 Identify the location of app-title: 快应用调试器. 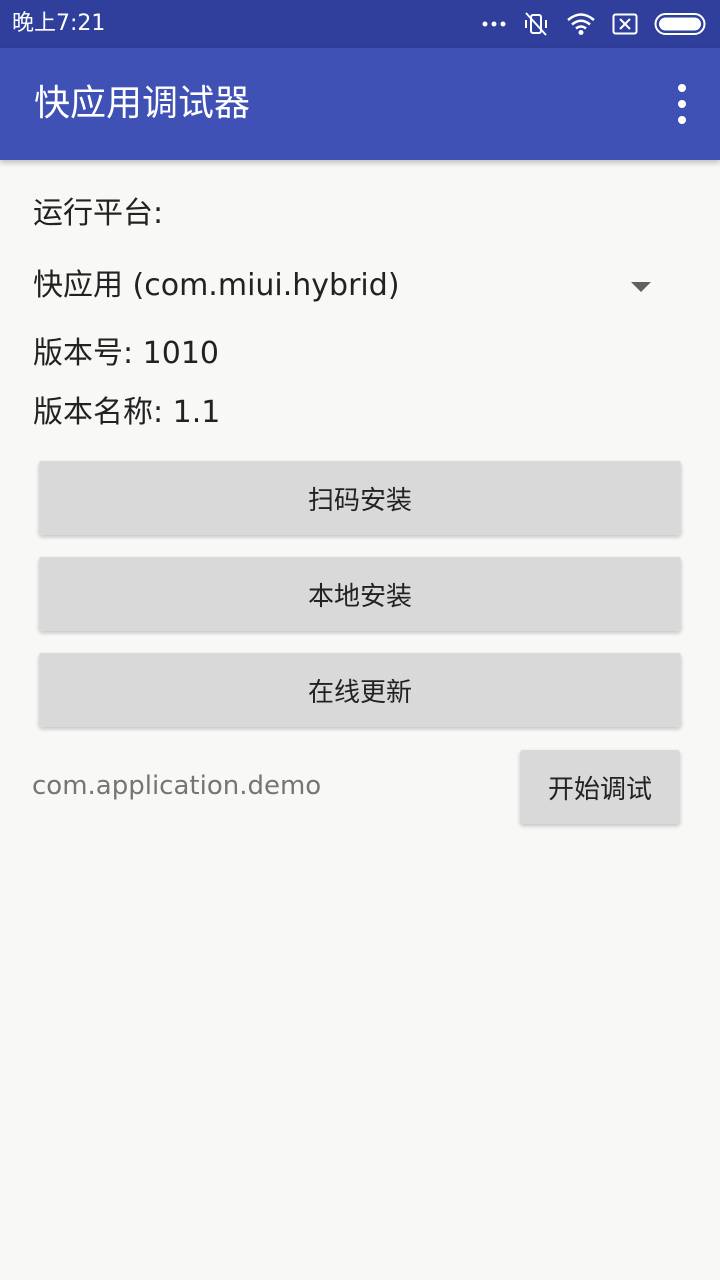
(142, 103).